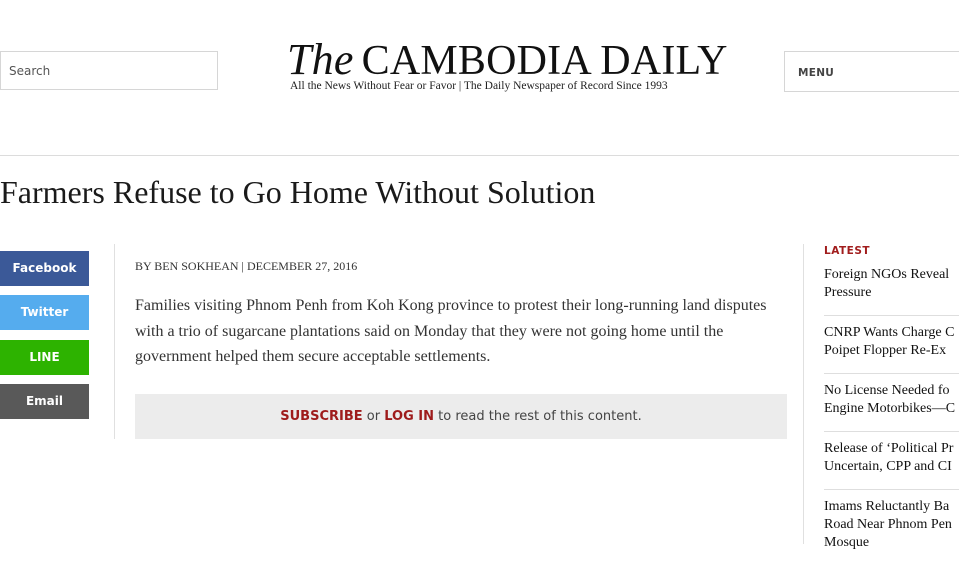  I want to click on paywall-text: to read the rest of this content., so click(540, 416).